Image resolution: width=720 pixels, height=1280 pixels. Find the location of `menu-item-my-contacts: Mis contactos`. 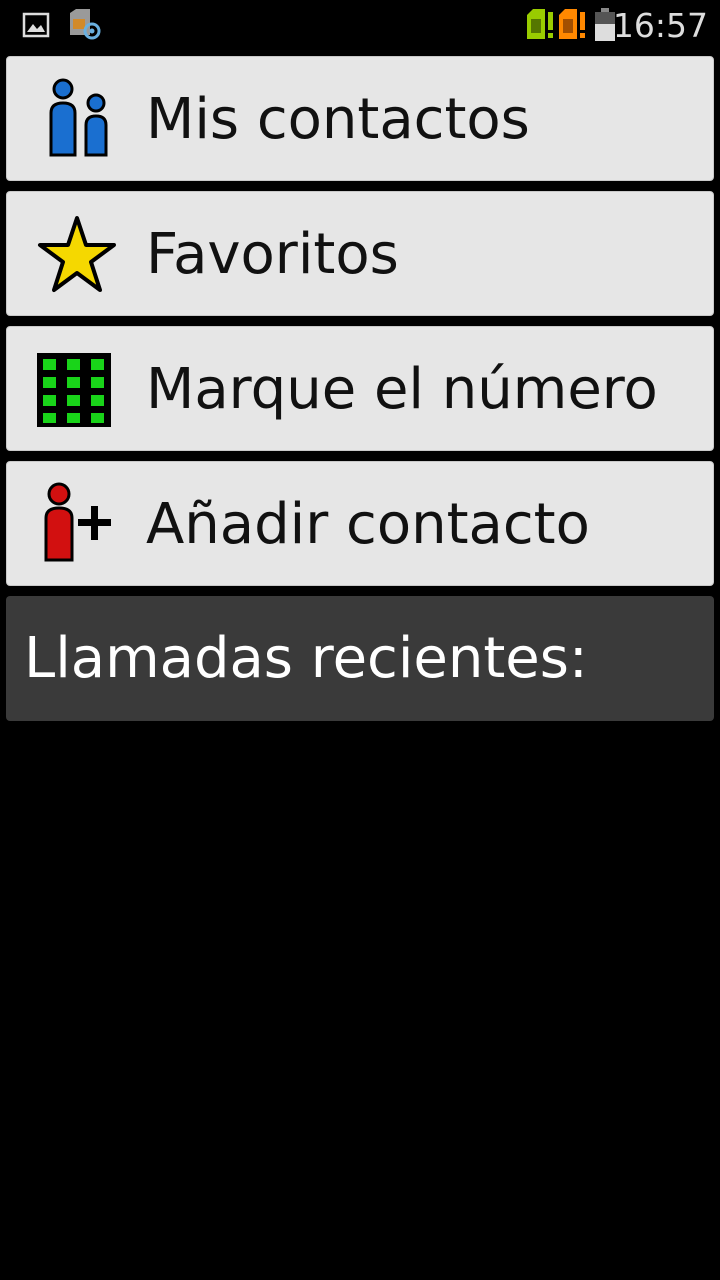

menu-item-my-contacts: Mis contactos is located at coordinates (360, 118).